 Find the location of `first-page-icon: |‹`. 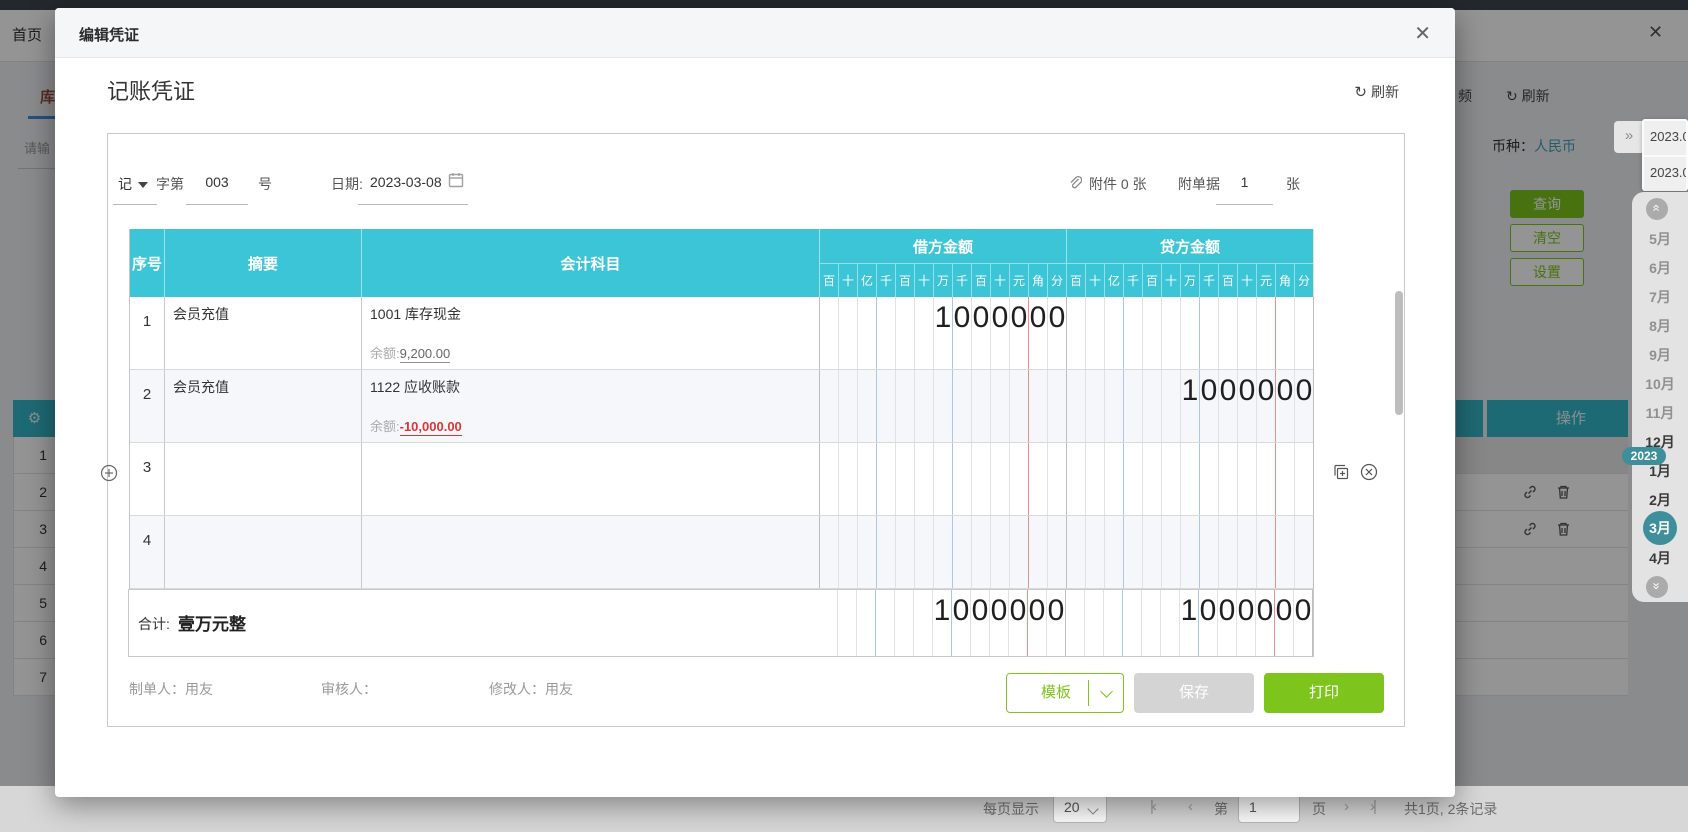

first-page-icon: |‹ is located at coordinates (1153, 806).